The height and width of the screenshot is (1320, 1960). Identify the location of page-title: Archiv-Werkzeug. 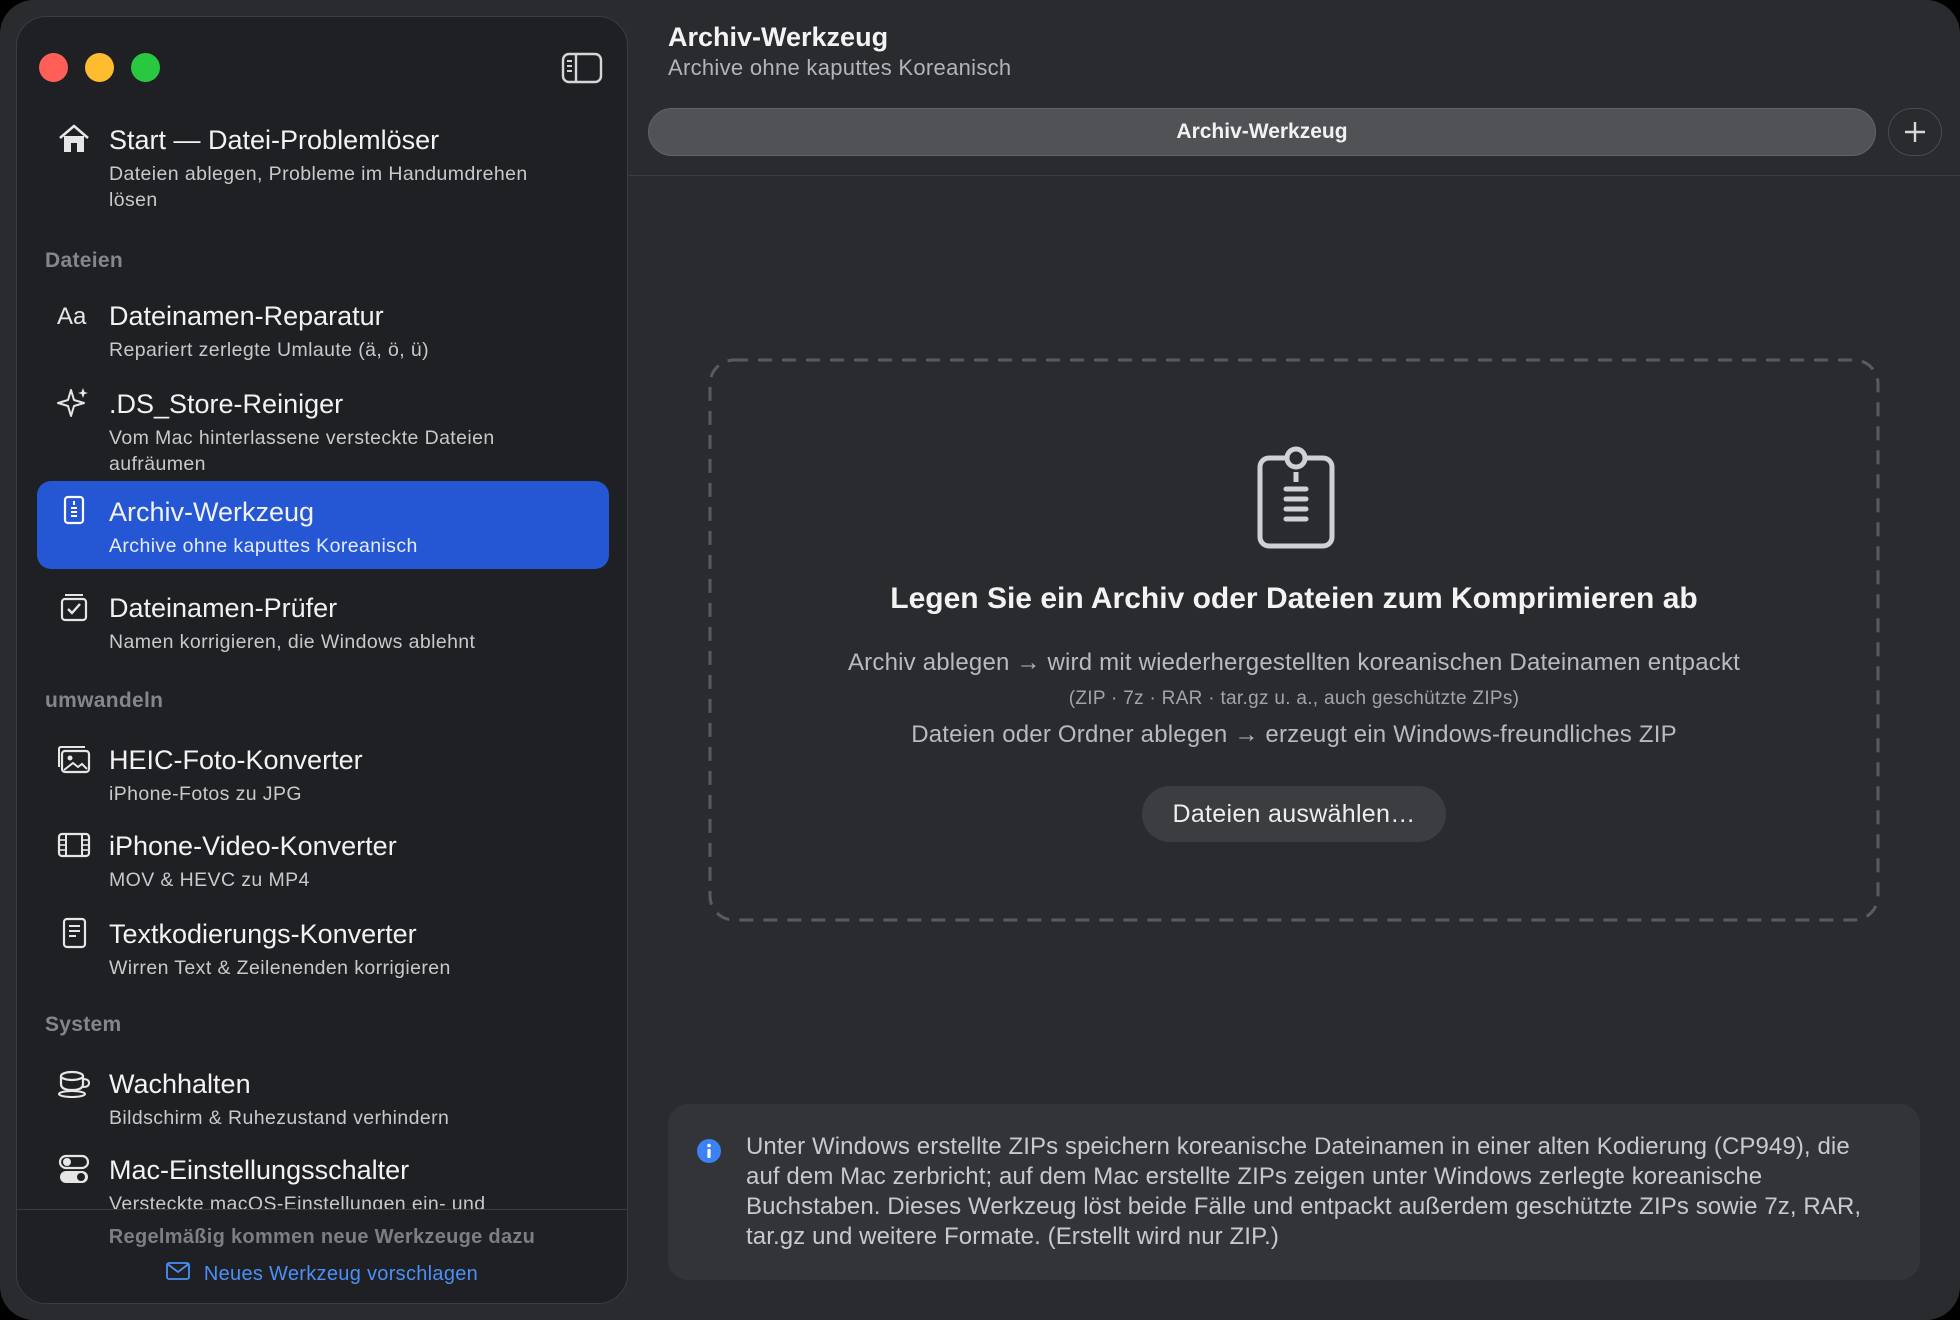
(778, 37).